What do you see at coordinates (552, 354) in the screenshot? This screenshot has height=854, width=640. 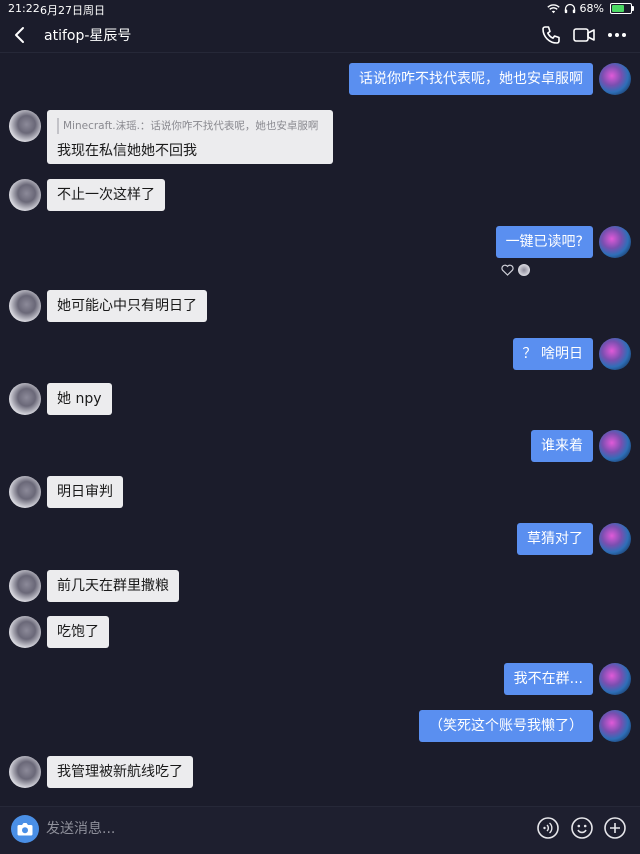 I see `outgoing-message: ？ 啥明日` at bounding box center [552, 354].